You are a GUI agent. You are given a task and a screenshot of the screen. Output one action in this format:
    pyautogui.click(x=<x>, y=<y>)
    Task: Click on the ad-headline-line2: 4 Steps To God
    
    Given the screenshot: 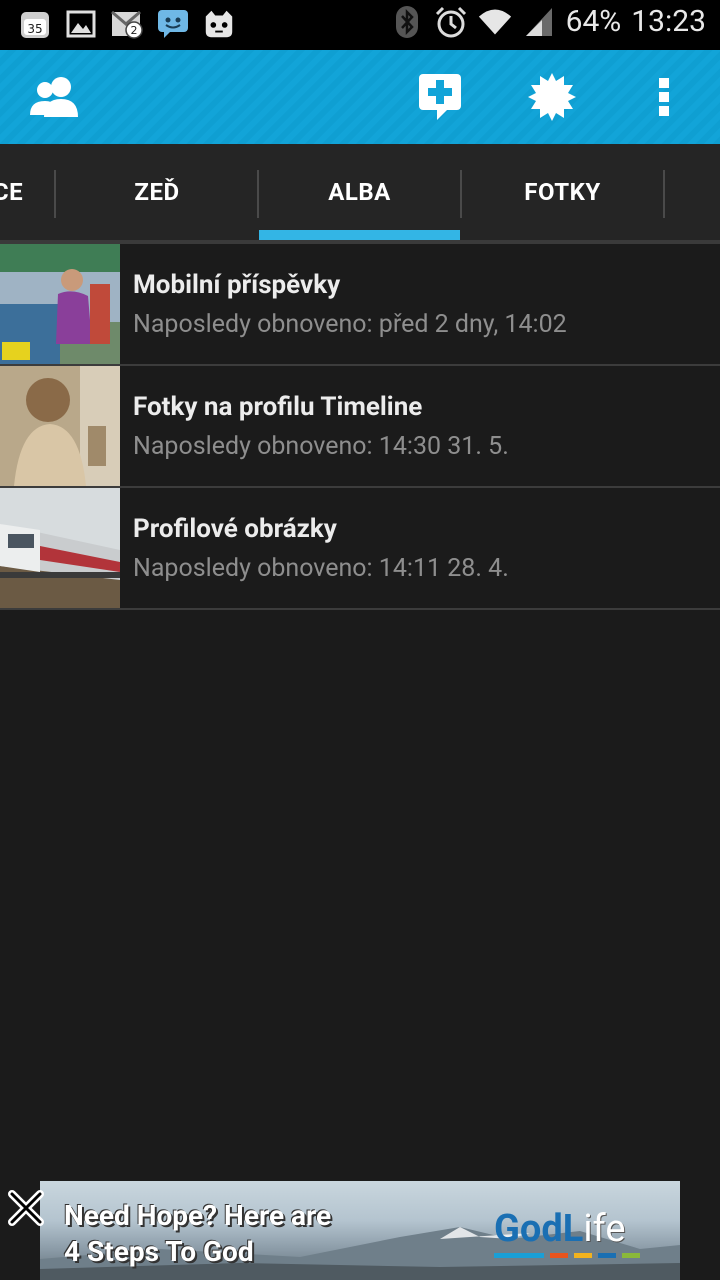 What is the action you would take?
    pyautogui.click(x=159, y=1251)
    